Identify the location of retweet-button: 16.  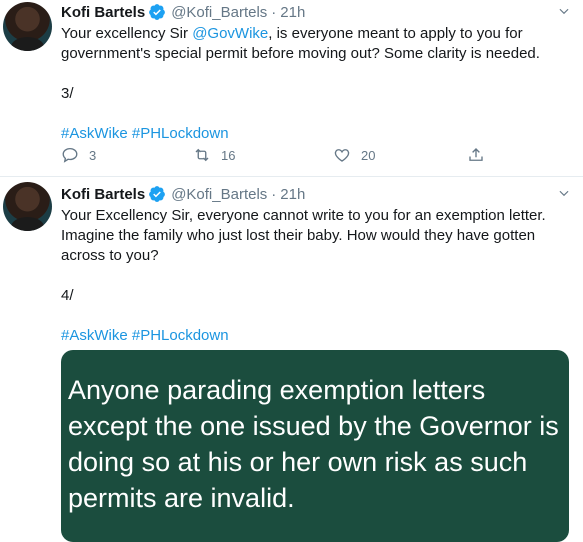
(214, 155).